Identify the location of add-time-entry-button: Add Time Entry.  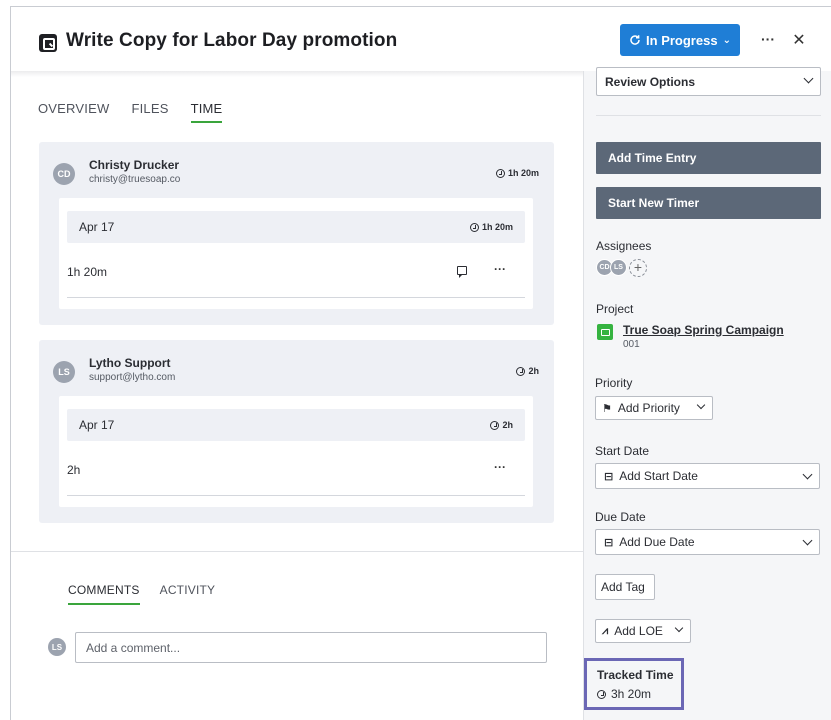
(708, 158).